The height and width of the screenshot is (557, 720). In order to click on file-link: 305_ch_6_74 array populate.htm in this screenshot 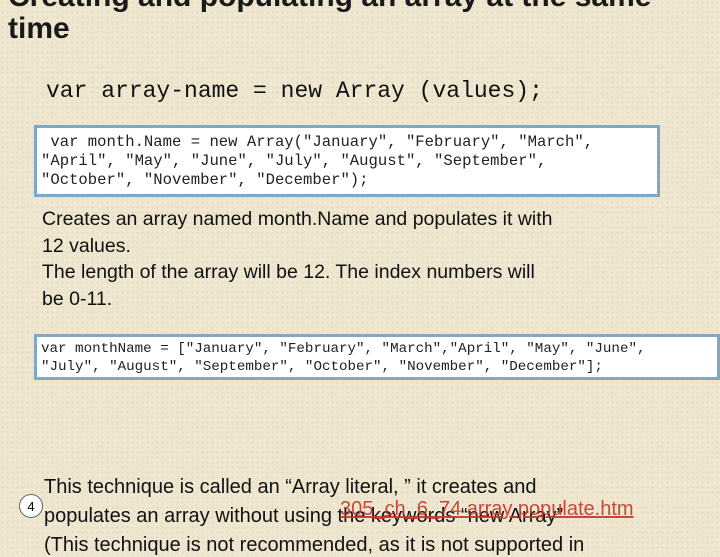, I will do `click(487, 509)`.